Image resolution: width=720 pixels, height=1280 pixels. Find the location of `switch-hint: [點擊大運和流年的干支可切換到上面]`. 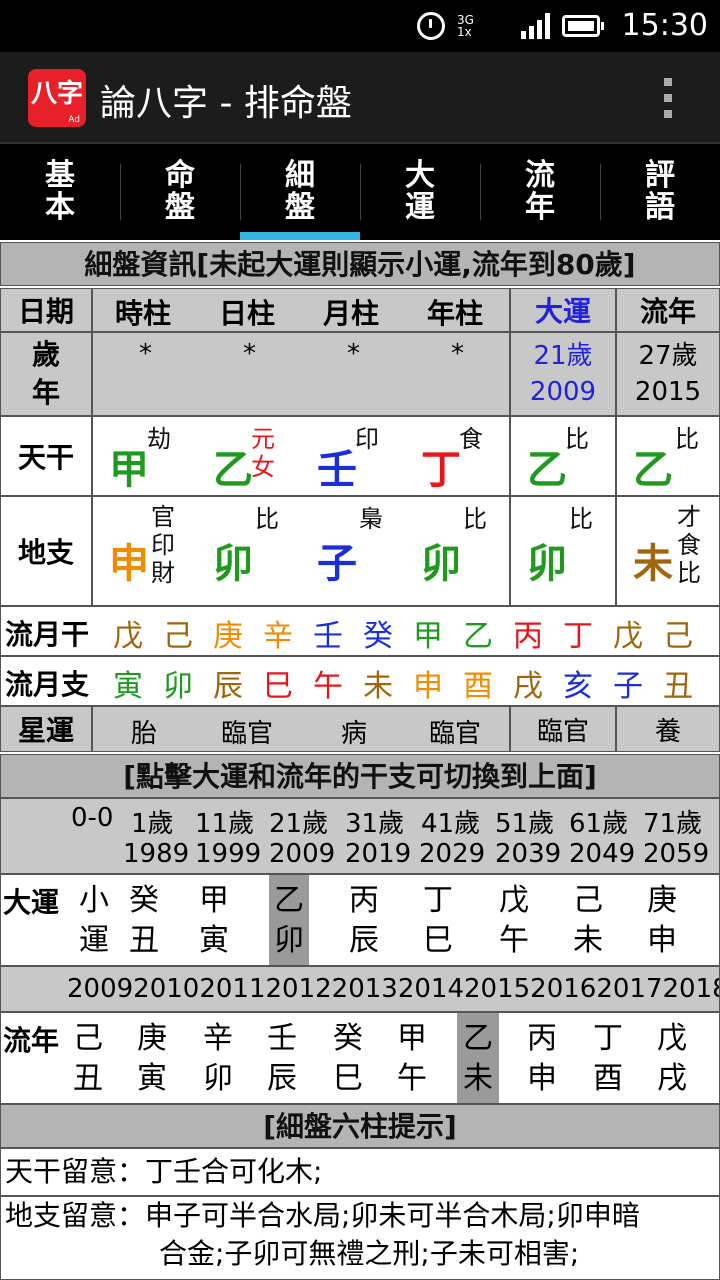

switch-hint: [點擊大運和流年的干支可切換到上面] is located at coordinates (360, 776).